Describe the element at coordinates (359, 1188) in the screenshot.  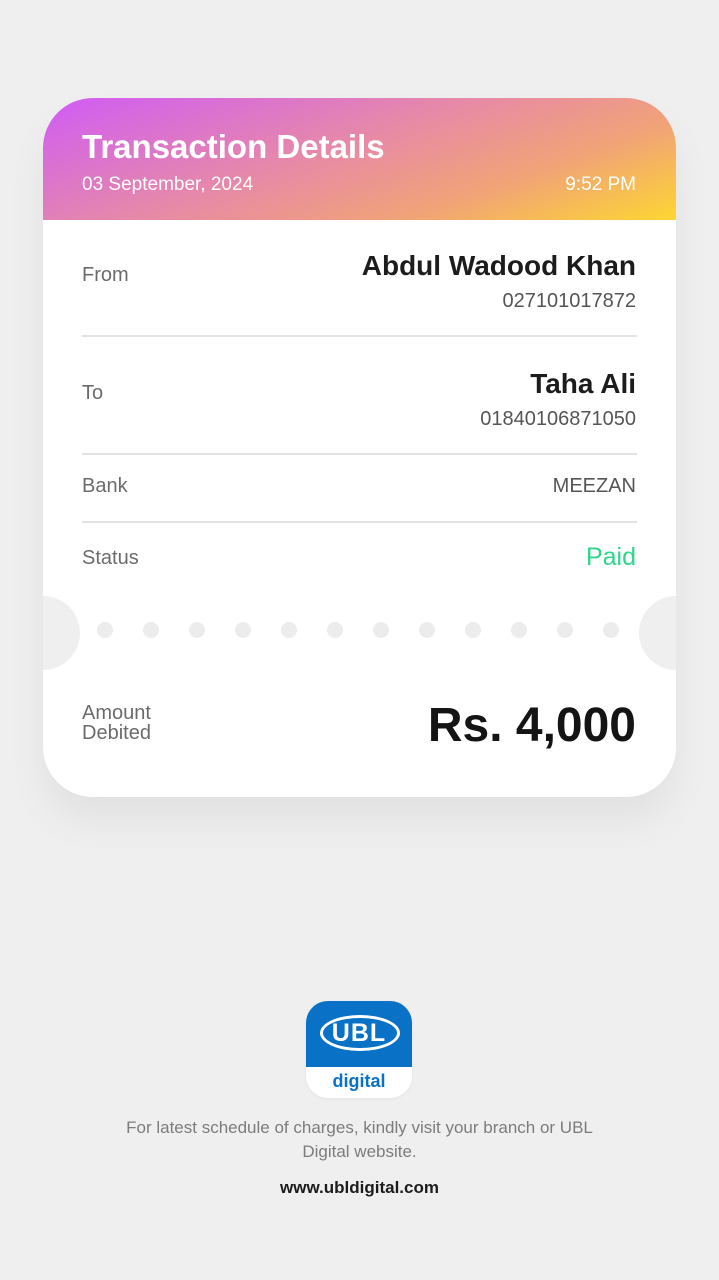
I see `website-link: www.ubldigital.com` at that location.